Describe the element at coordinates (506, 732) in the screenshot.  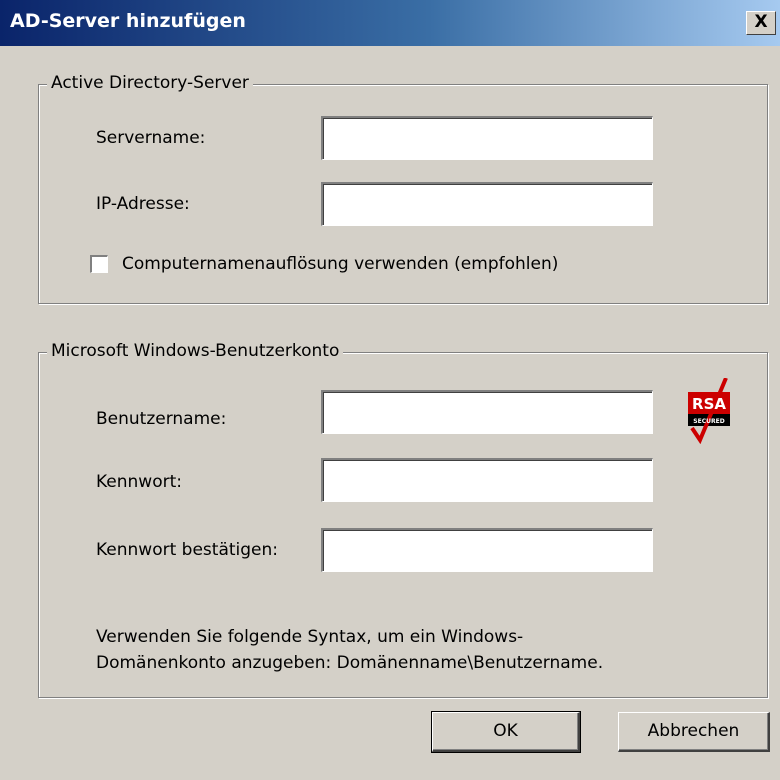
I see `ok-button: OK` at that location.